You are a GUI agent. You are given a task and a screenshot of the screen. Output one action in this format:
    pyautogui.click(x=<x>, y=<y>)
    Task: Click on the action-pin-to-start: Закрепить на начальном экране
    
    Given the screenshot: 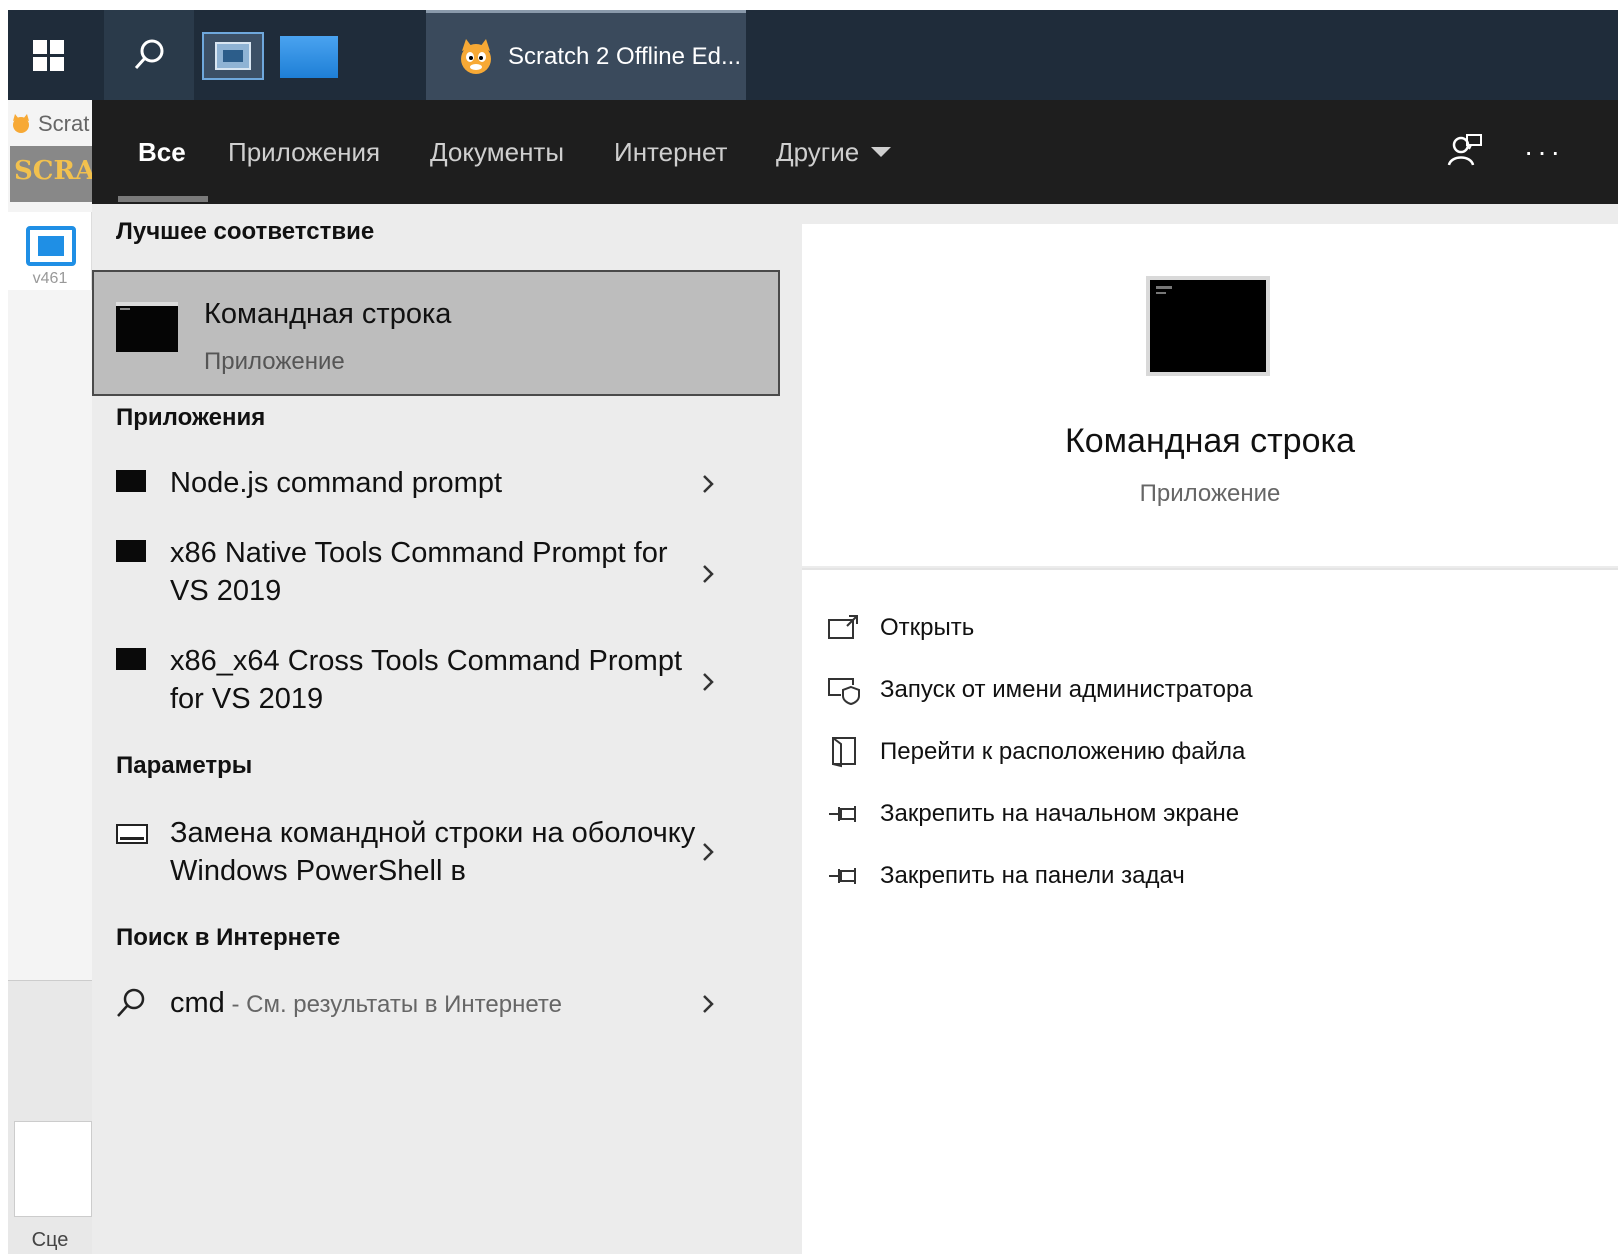 What is the action you would take?
    pyautogui.click(x=1031, y=814)
    